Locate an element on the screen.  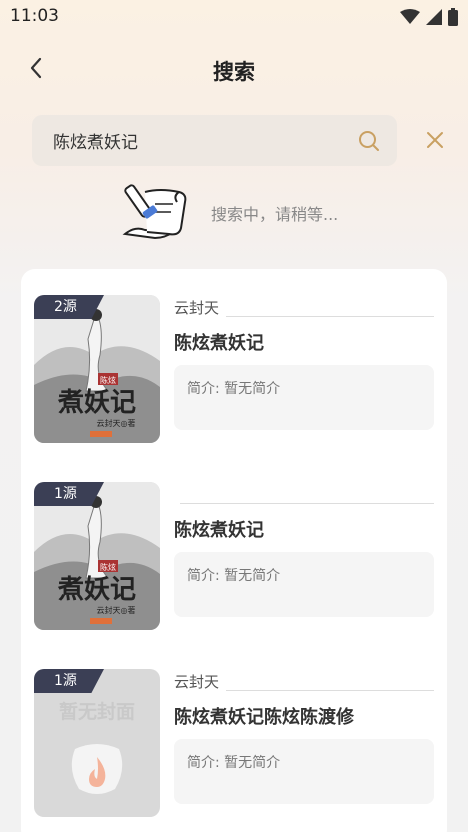
wifi-icon is located at coordinates (410, 16).